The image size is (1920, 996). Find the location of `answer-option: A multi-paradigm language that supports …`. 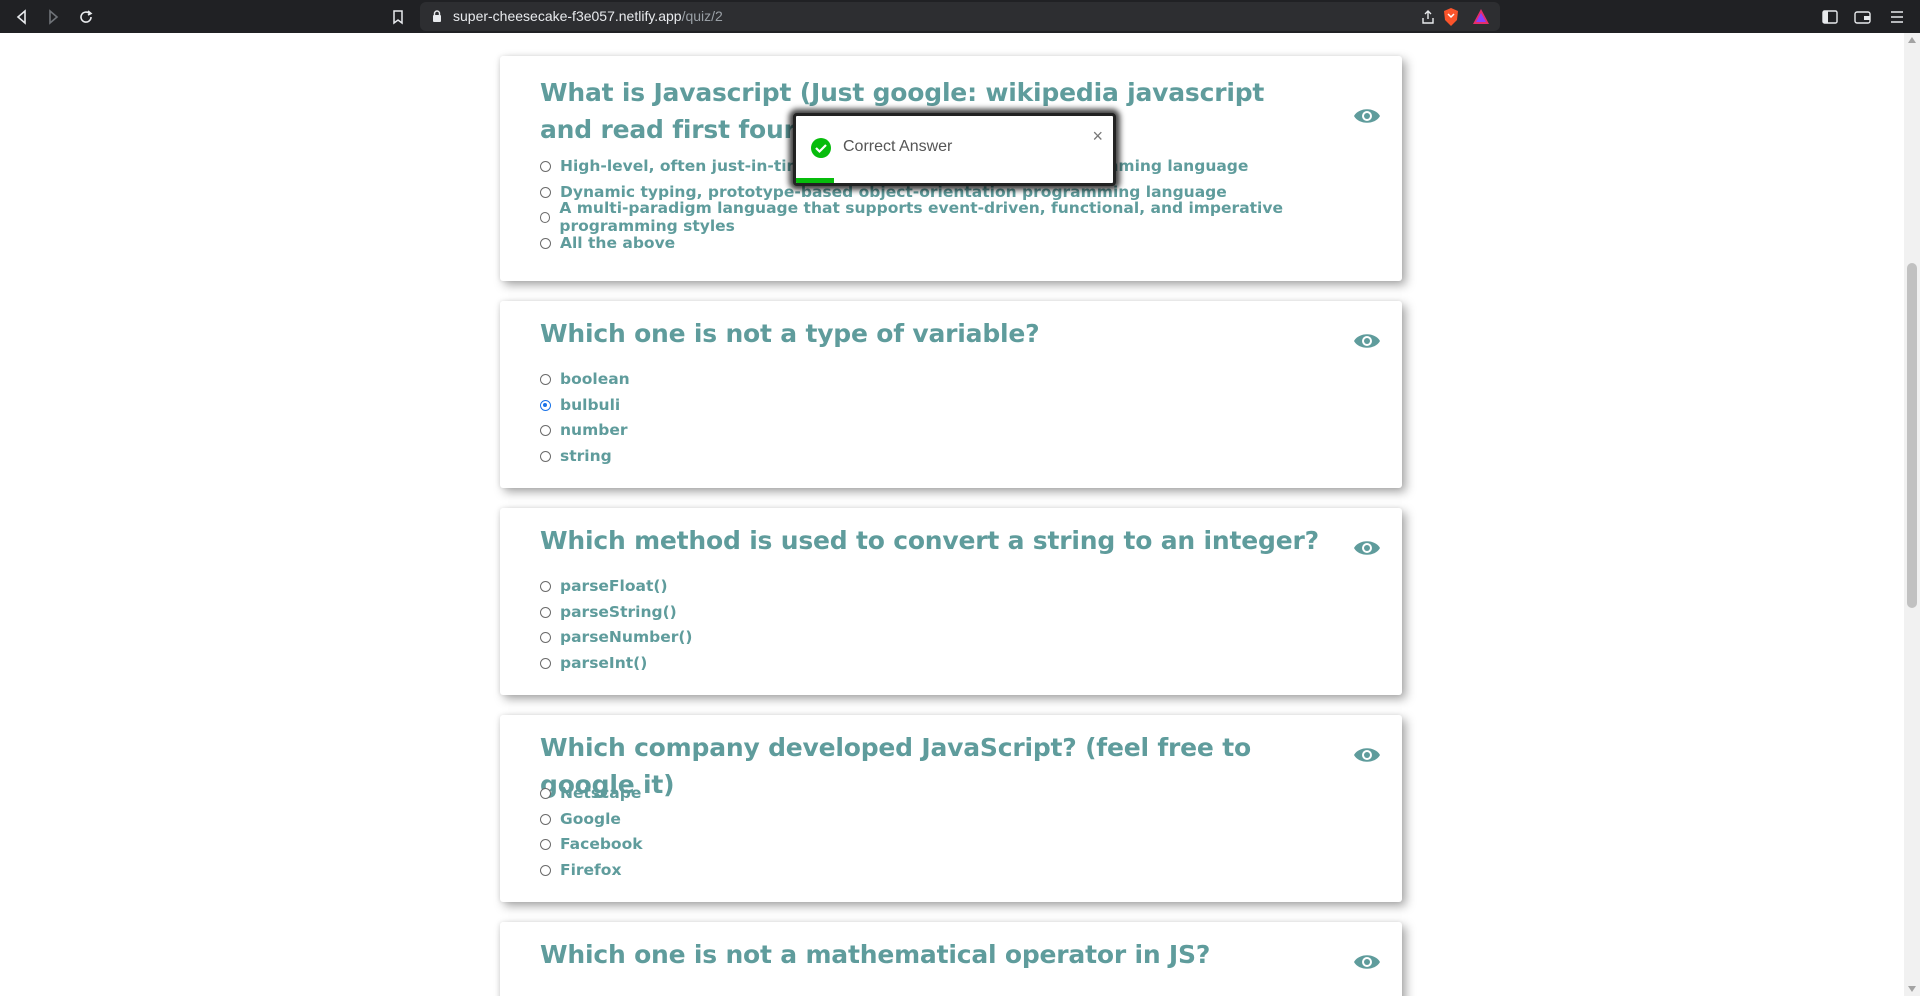

answer-option: A multi-paradigm language that supports … is located at coordinates (971, 217).